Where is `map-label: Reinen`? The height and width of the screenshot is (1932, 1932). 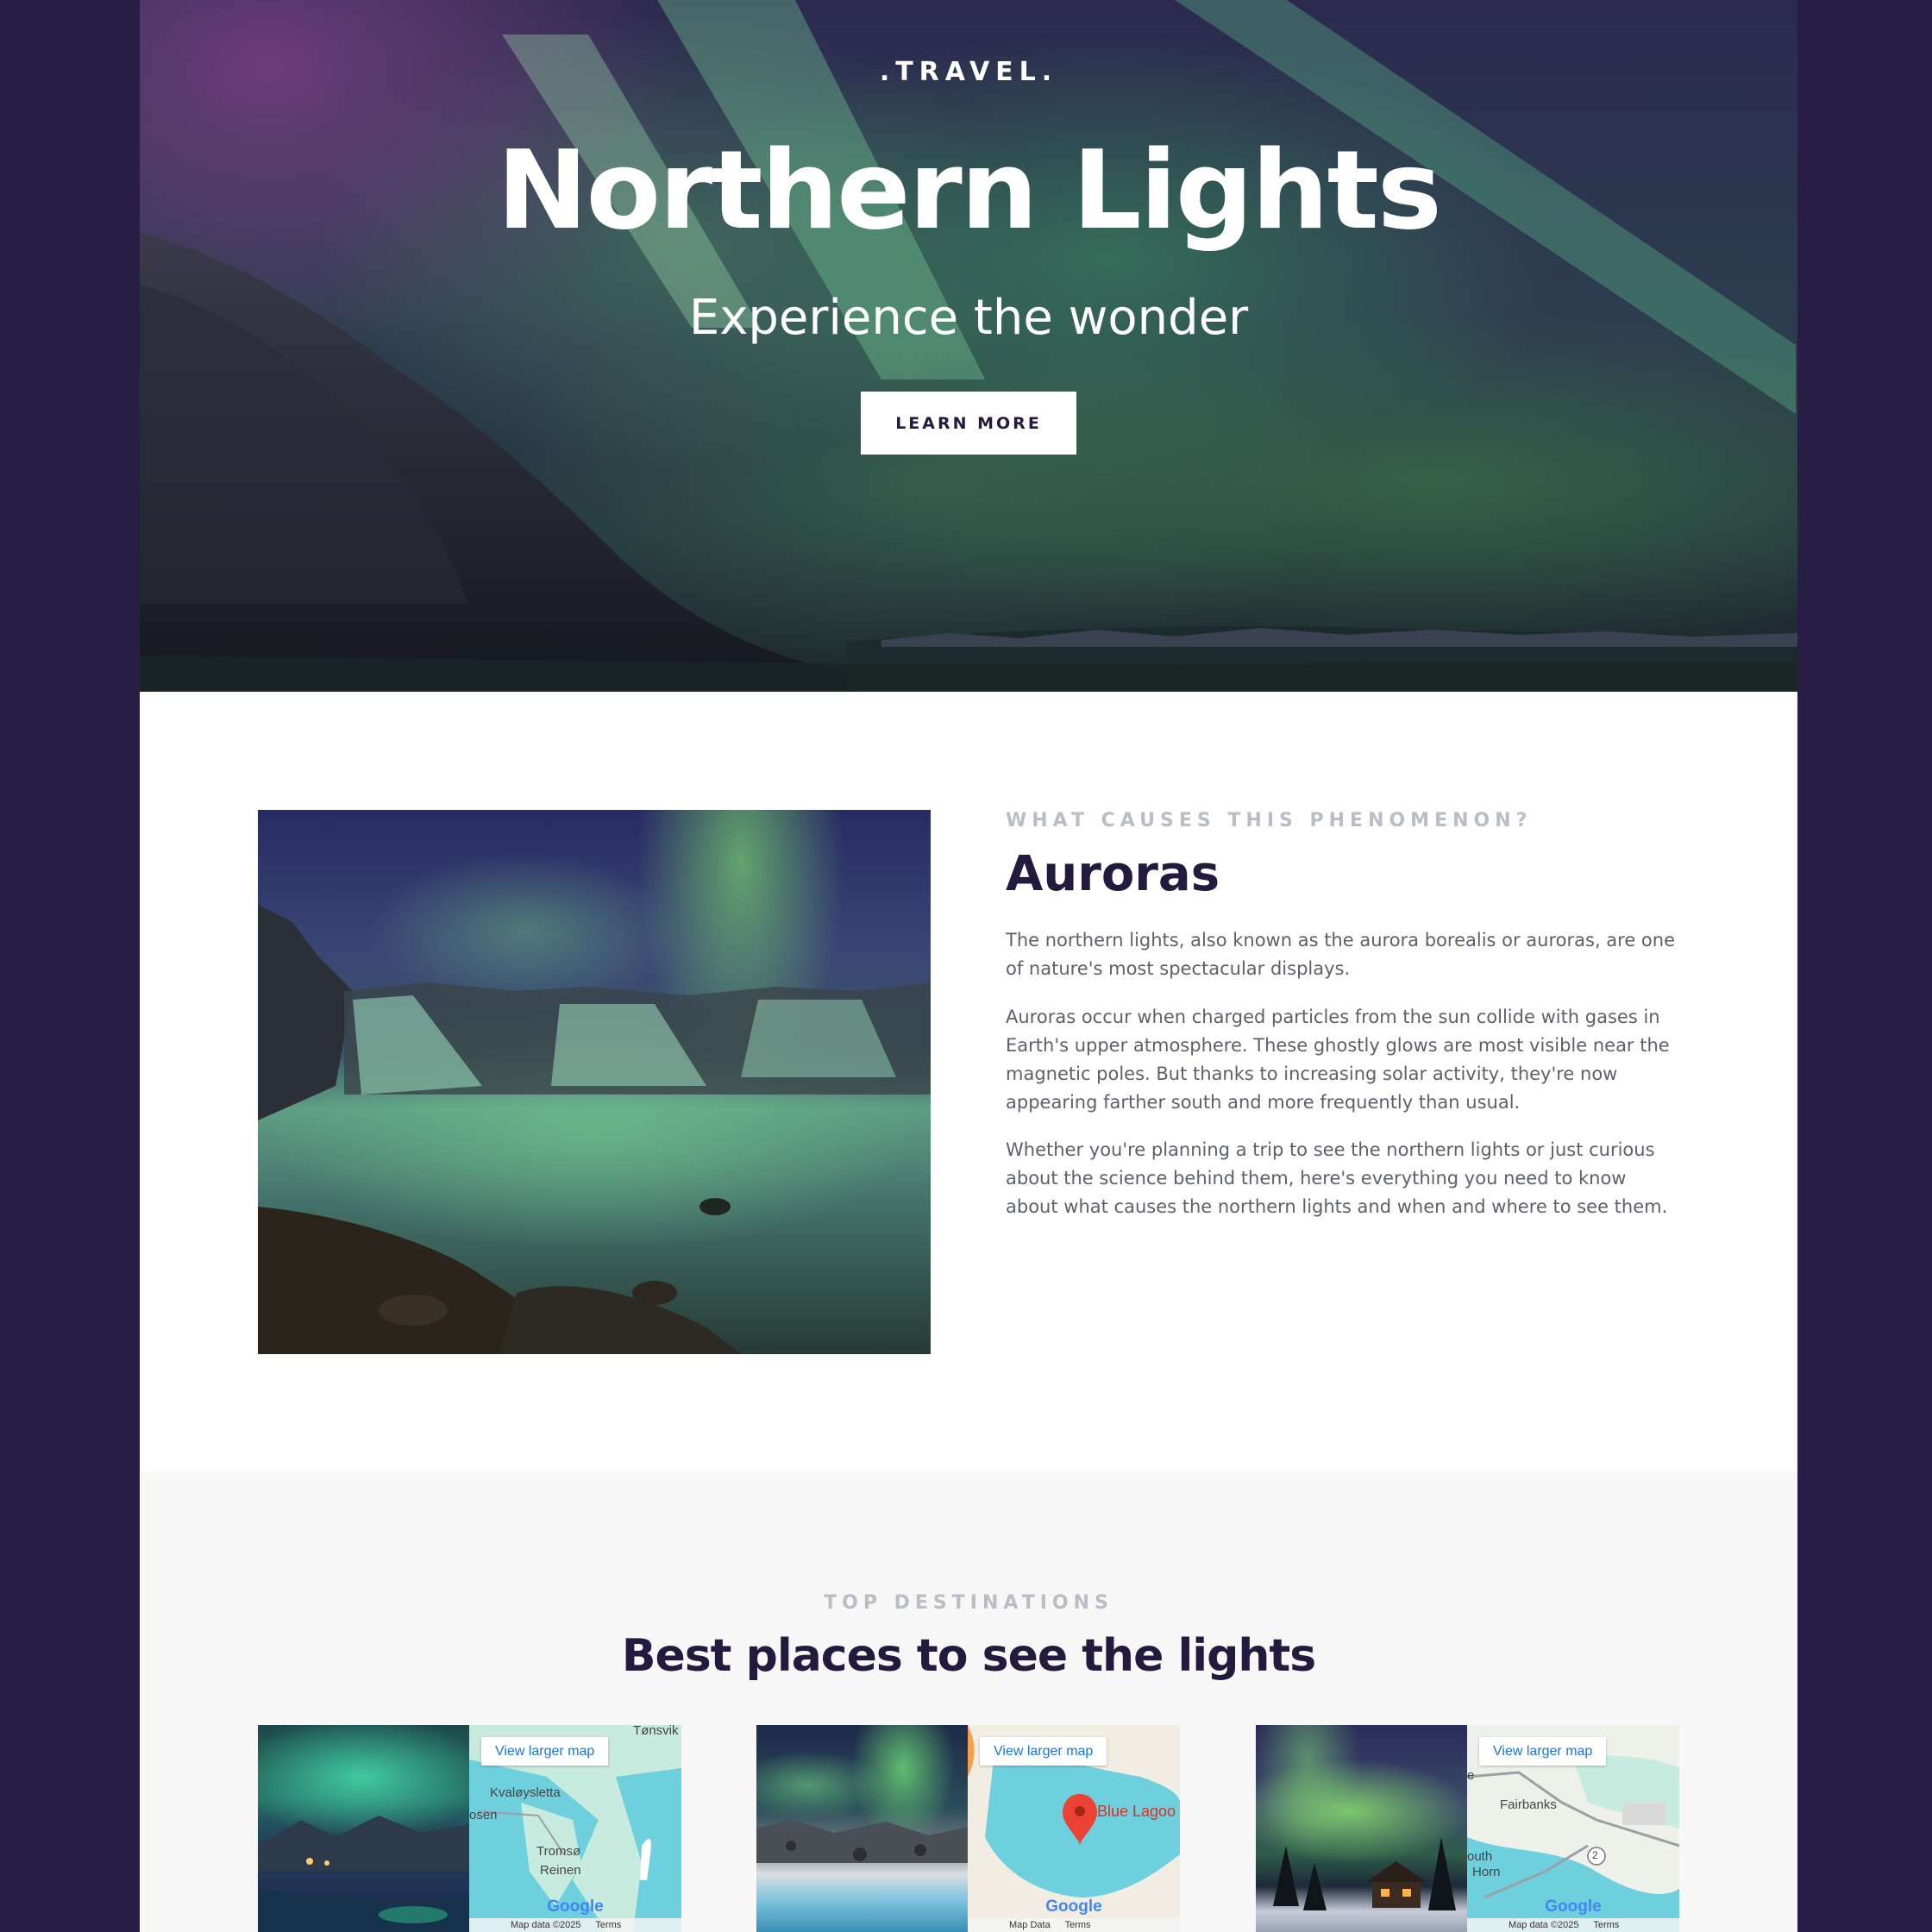 map-label: Reinen is located at coordinates (560, 1870).